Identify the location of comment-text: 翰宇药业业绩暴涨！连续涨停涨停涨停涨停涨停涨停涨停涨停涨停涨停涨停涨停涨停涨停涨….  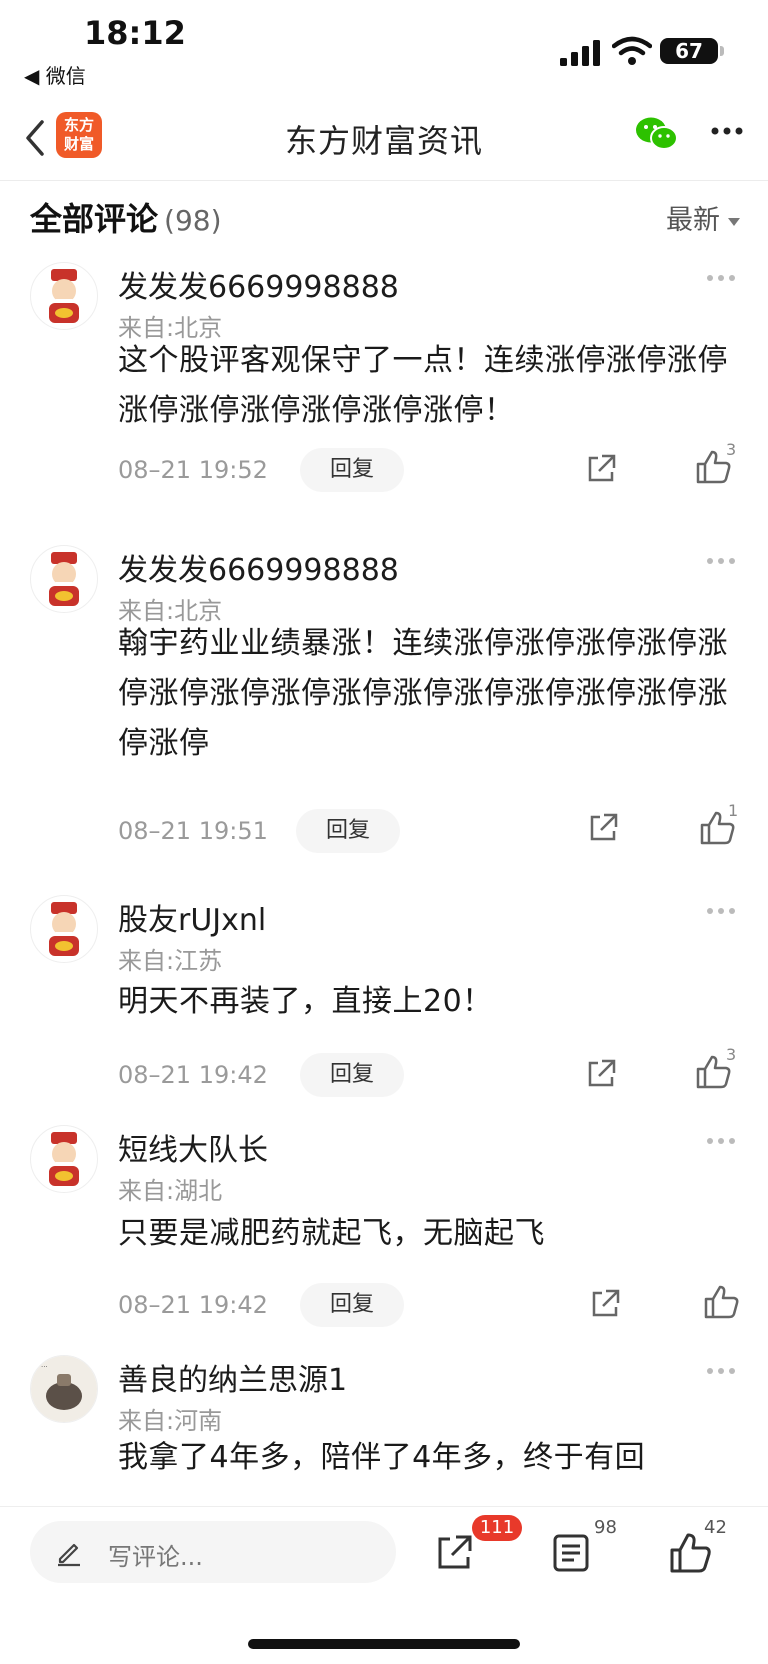
(423, 693).